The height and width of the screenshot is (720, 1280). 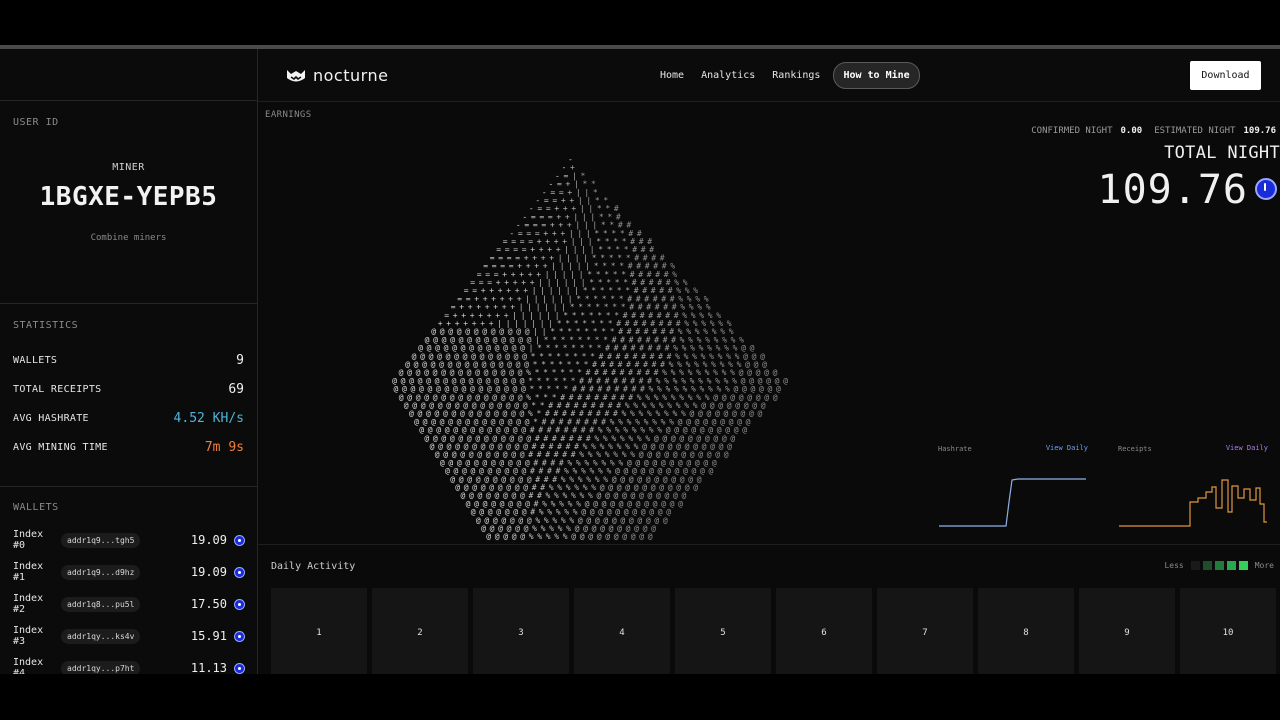 I want to click on bottom-area, so click(x=640, y=697).